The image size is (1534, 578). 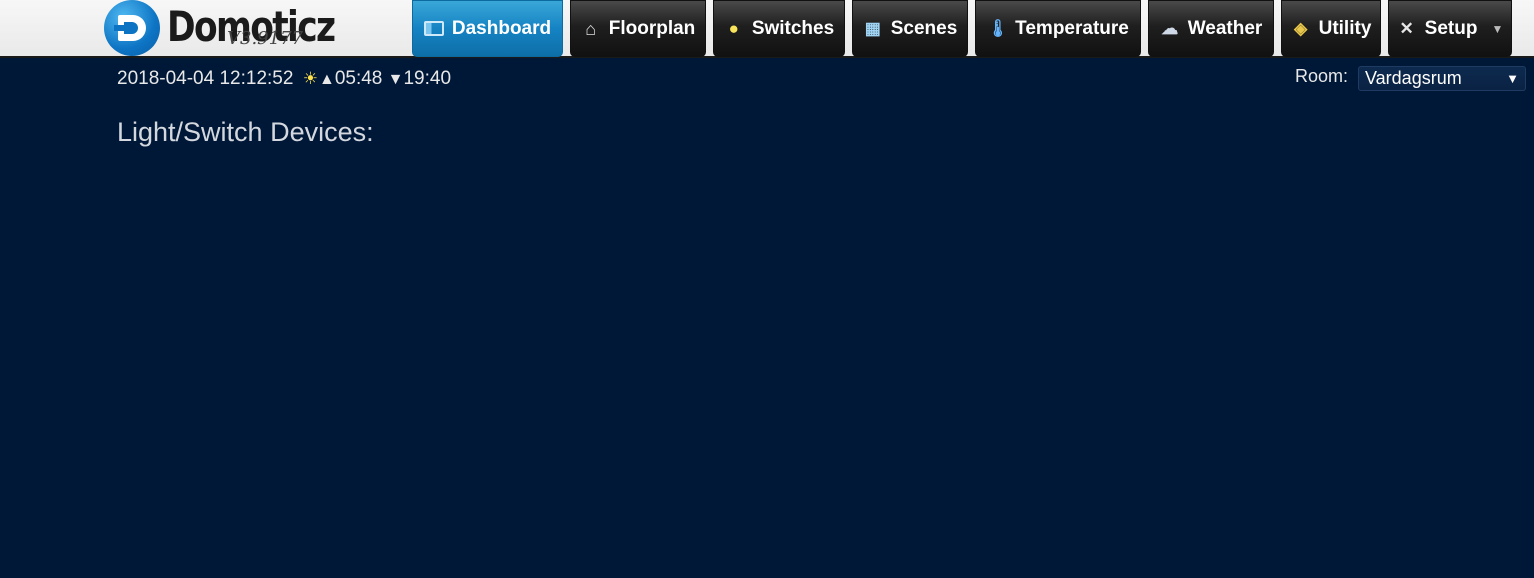 I want to click on dashboard-icon, so click(x=433, y=28).